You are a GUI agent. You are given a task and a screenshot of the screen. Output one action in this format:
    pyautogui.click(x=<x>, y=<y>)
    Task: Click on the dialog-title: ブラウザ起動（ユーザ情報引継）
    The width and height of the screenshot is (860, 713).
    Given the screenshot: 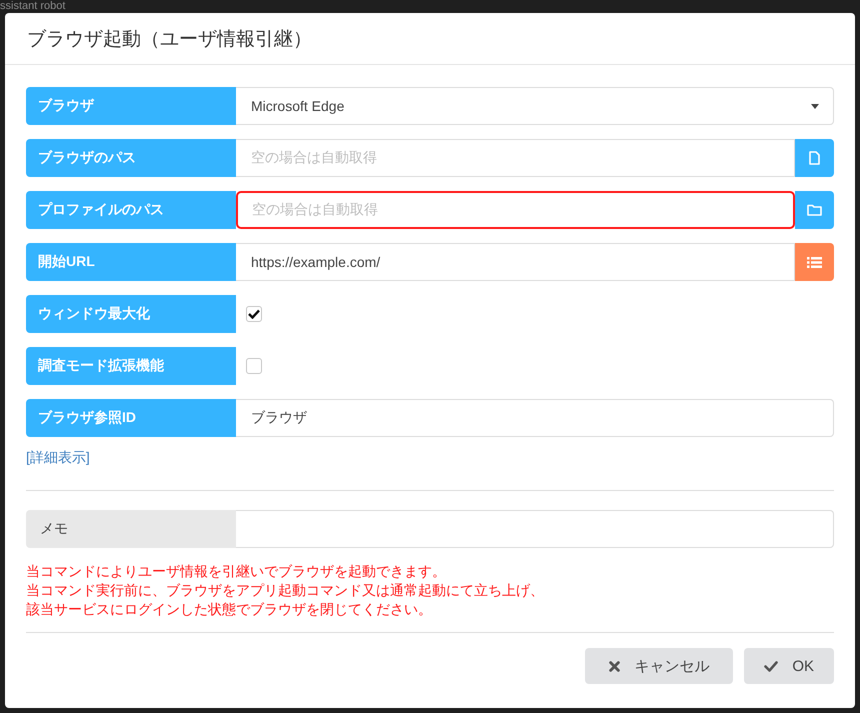 What is the action you would take?
    pyautogui.click(x=169, y=40)
    